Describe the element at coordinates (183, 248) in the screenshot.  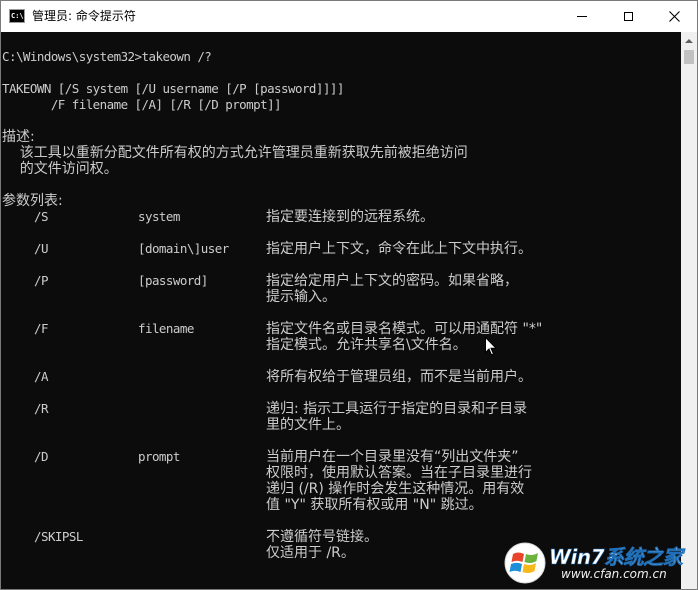
I see `param-arg: [domain\]user` at that location.